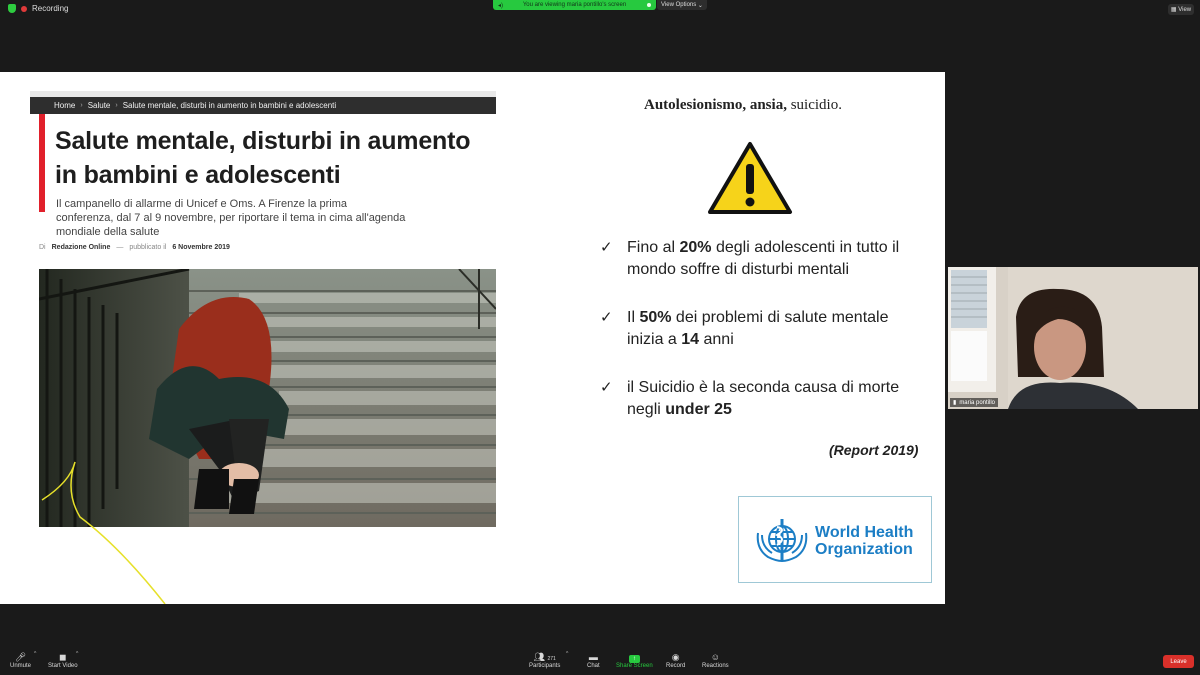 This screenshot has width=1200, height=675. What do you see at coordinates (42, 163) in the screenshot?
I see `article-accent-bar` at bounding box center [42, 163].